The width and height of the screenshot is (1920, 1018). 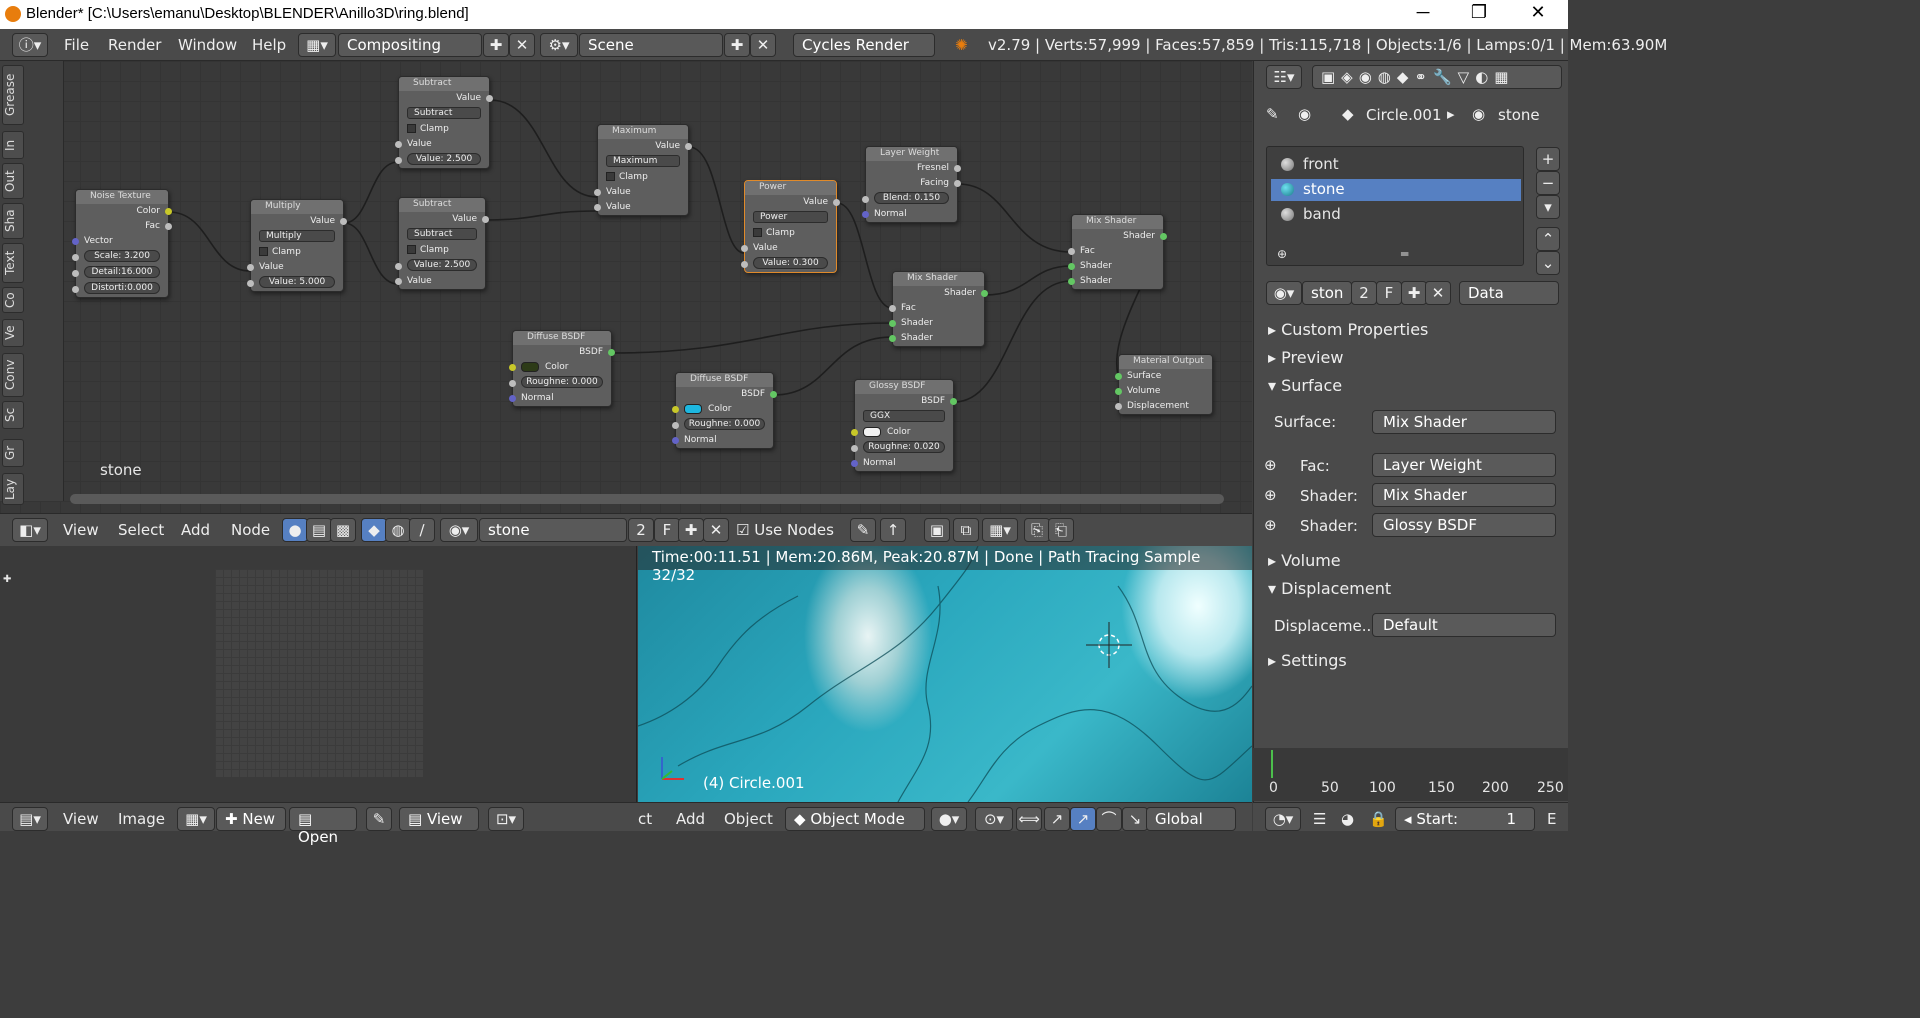 What do you see at coordinates (1272, 764) in the screenshot?
I see `current-frame-marker` at bounding box center [1272, 764].